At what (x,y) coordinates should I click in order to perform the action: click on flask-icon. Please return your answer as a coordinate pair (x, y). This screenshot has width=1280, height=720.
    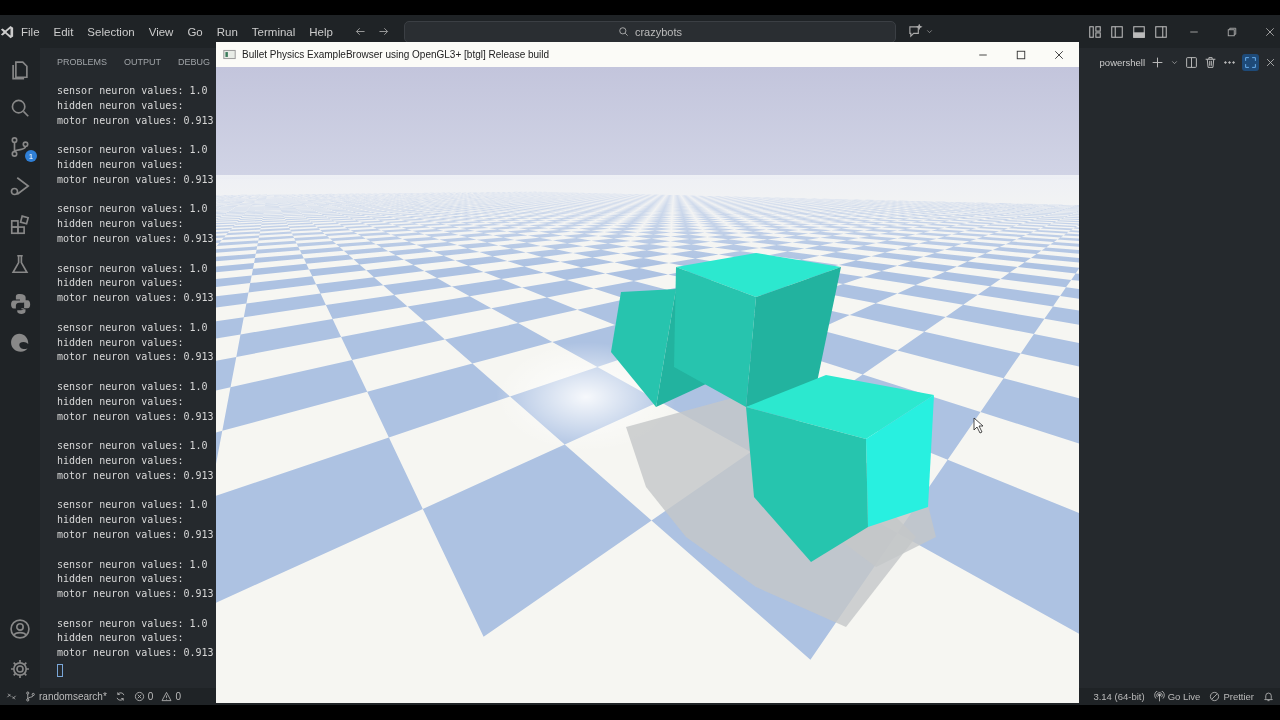
    Looking at the image, I should click on (20, 264).